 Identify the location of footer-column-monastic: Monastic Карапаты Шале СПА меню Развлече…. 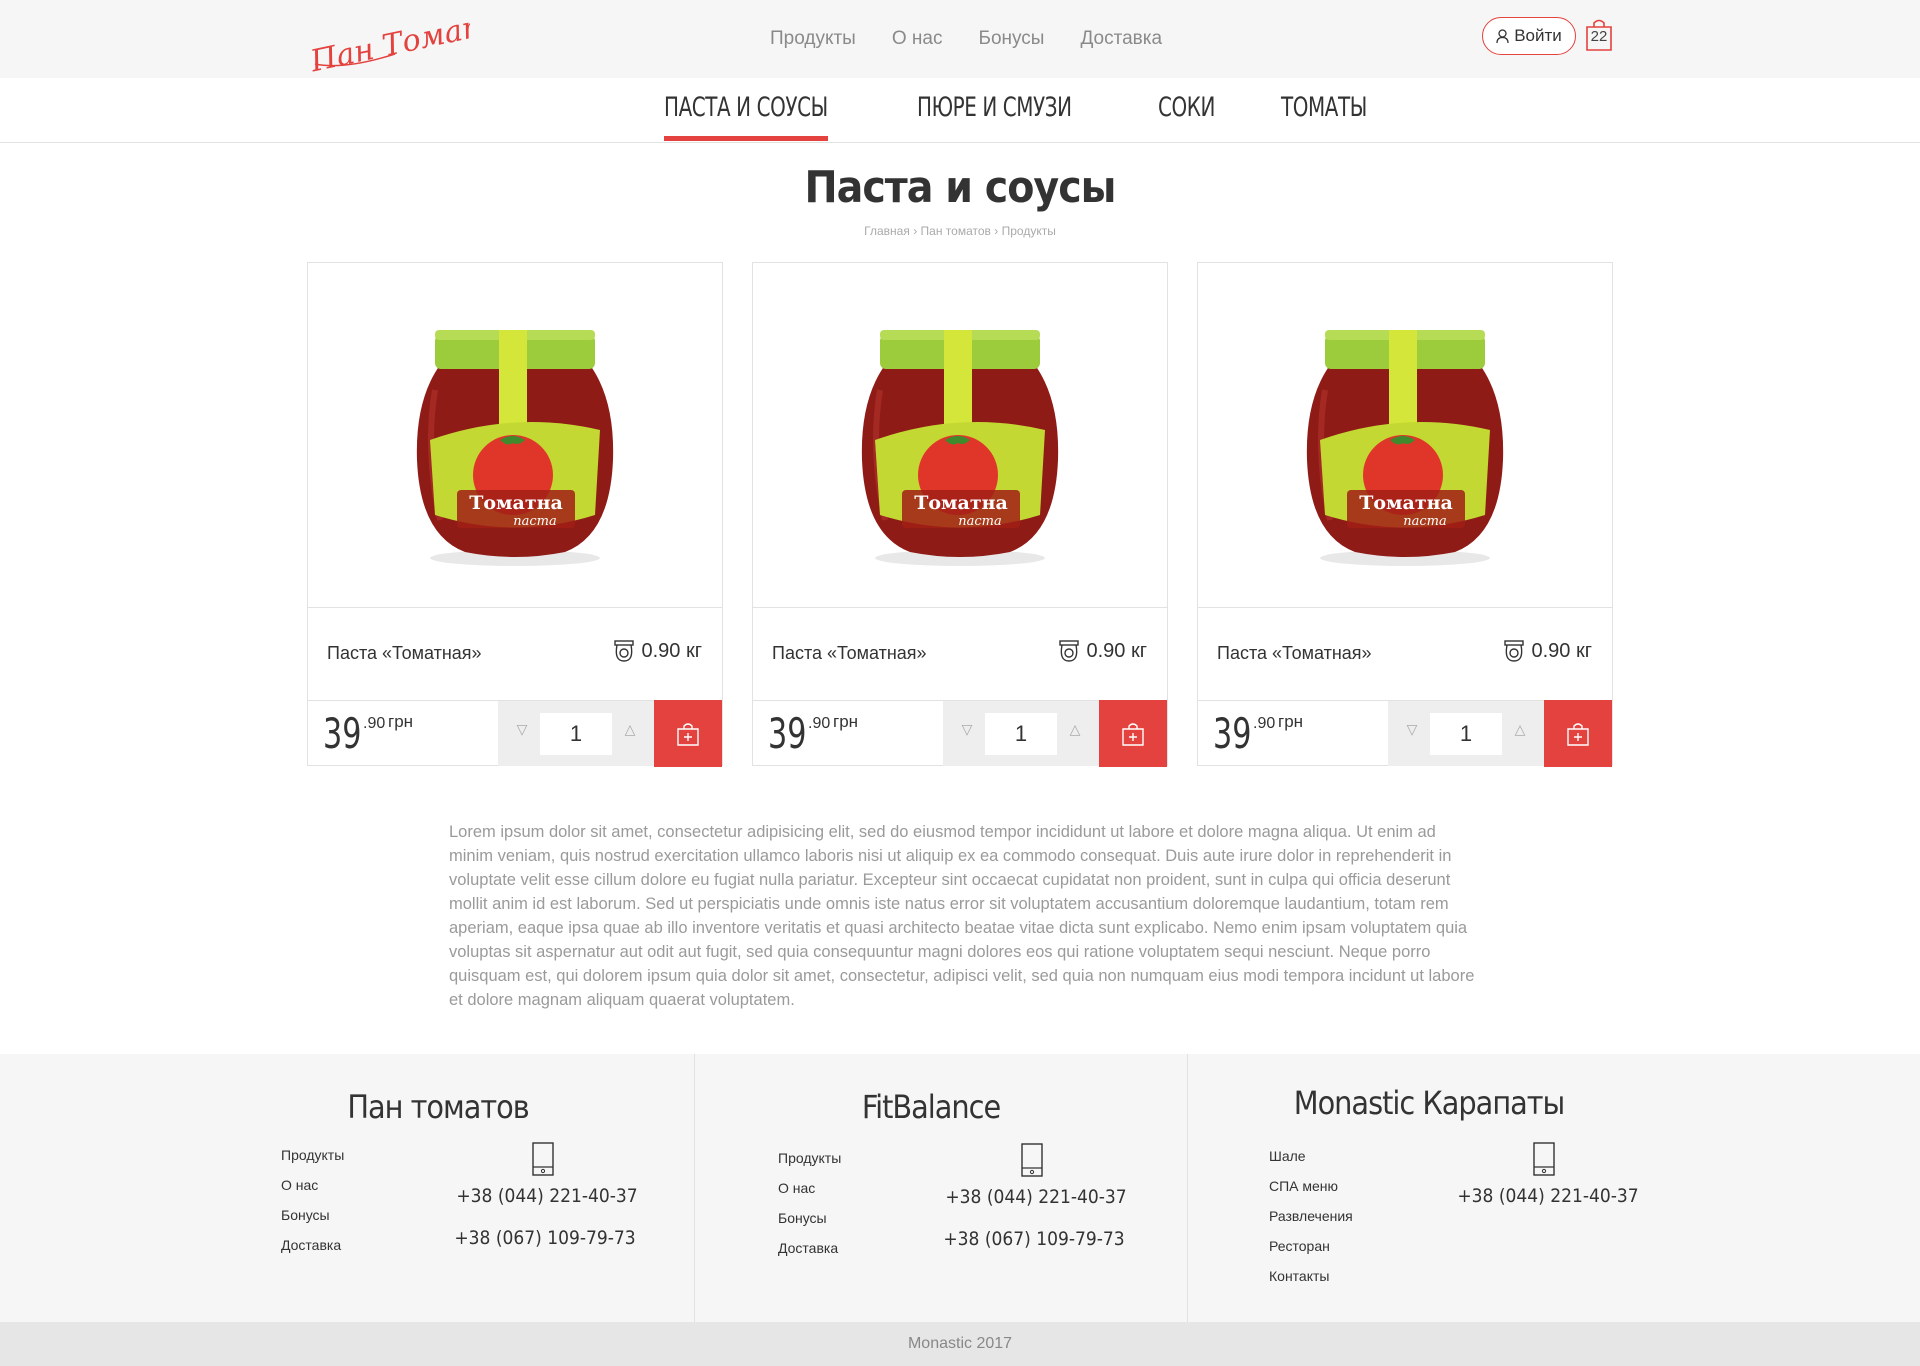
(1554, 1188).